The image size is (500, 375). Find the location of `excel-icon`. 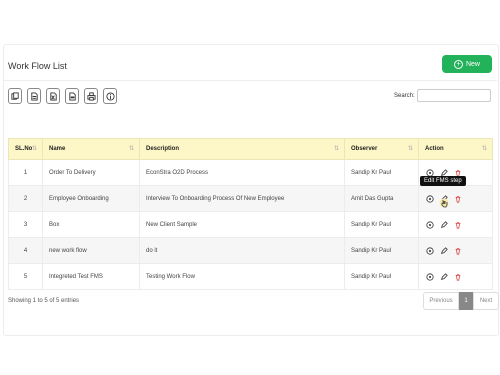

excel-icon is located at coordinates (53, 96).